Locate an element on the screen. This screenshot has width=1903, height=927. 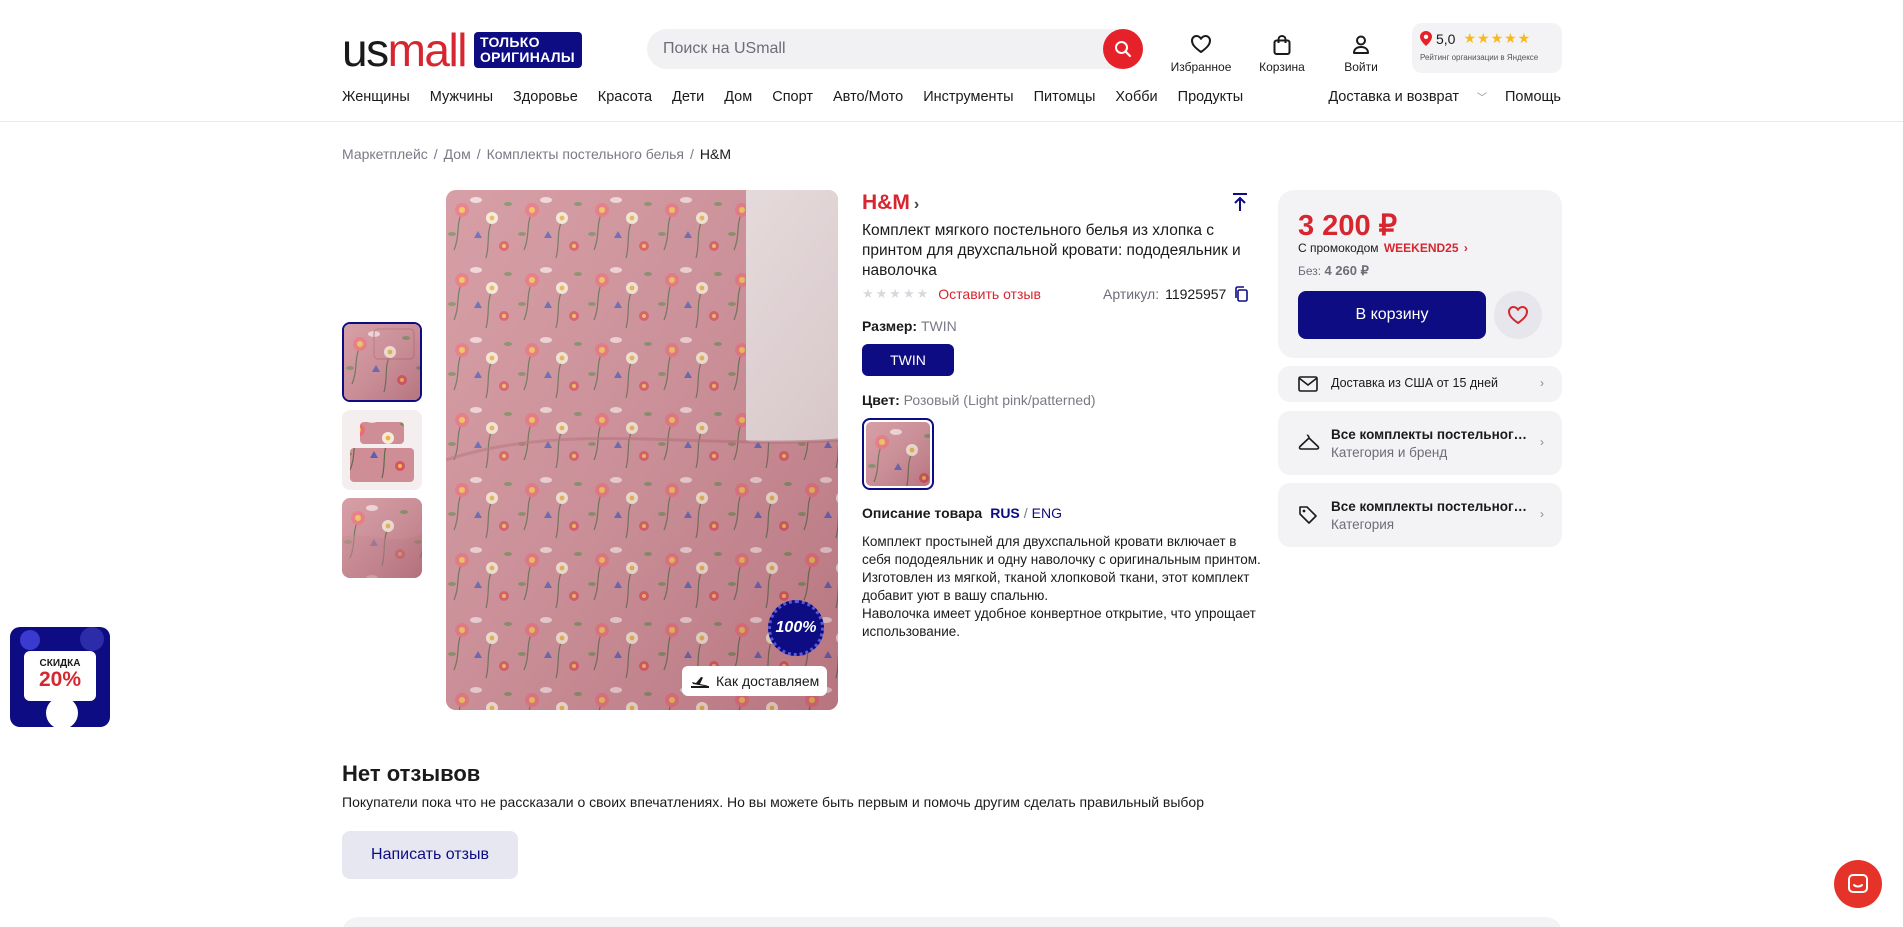
copy-icon is located at coordinates (1241, 294).